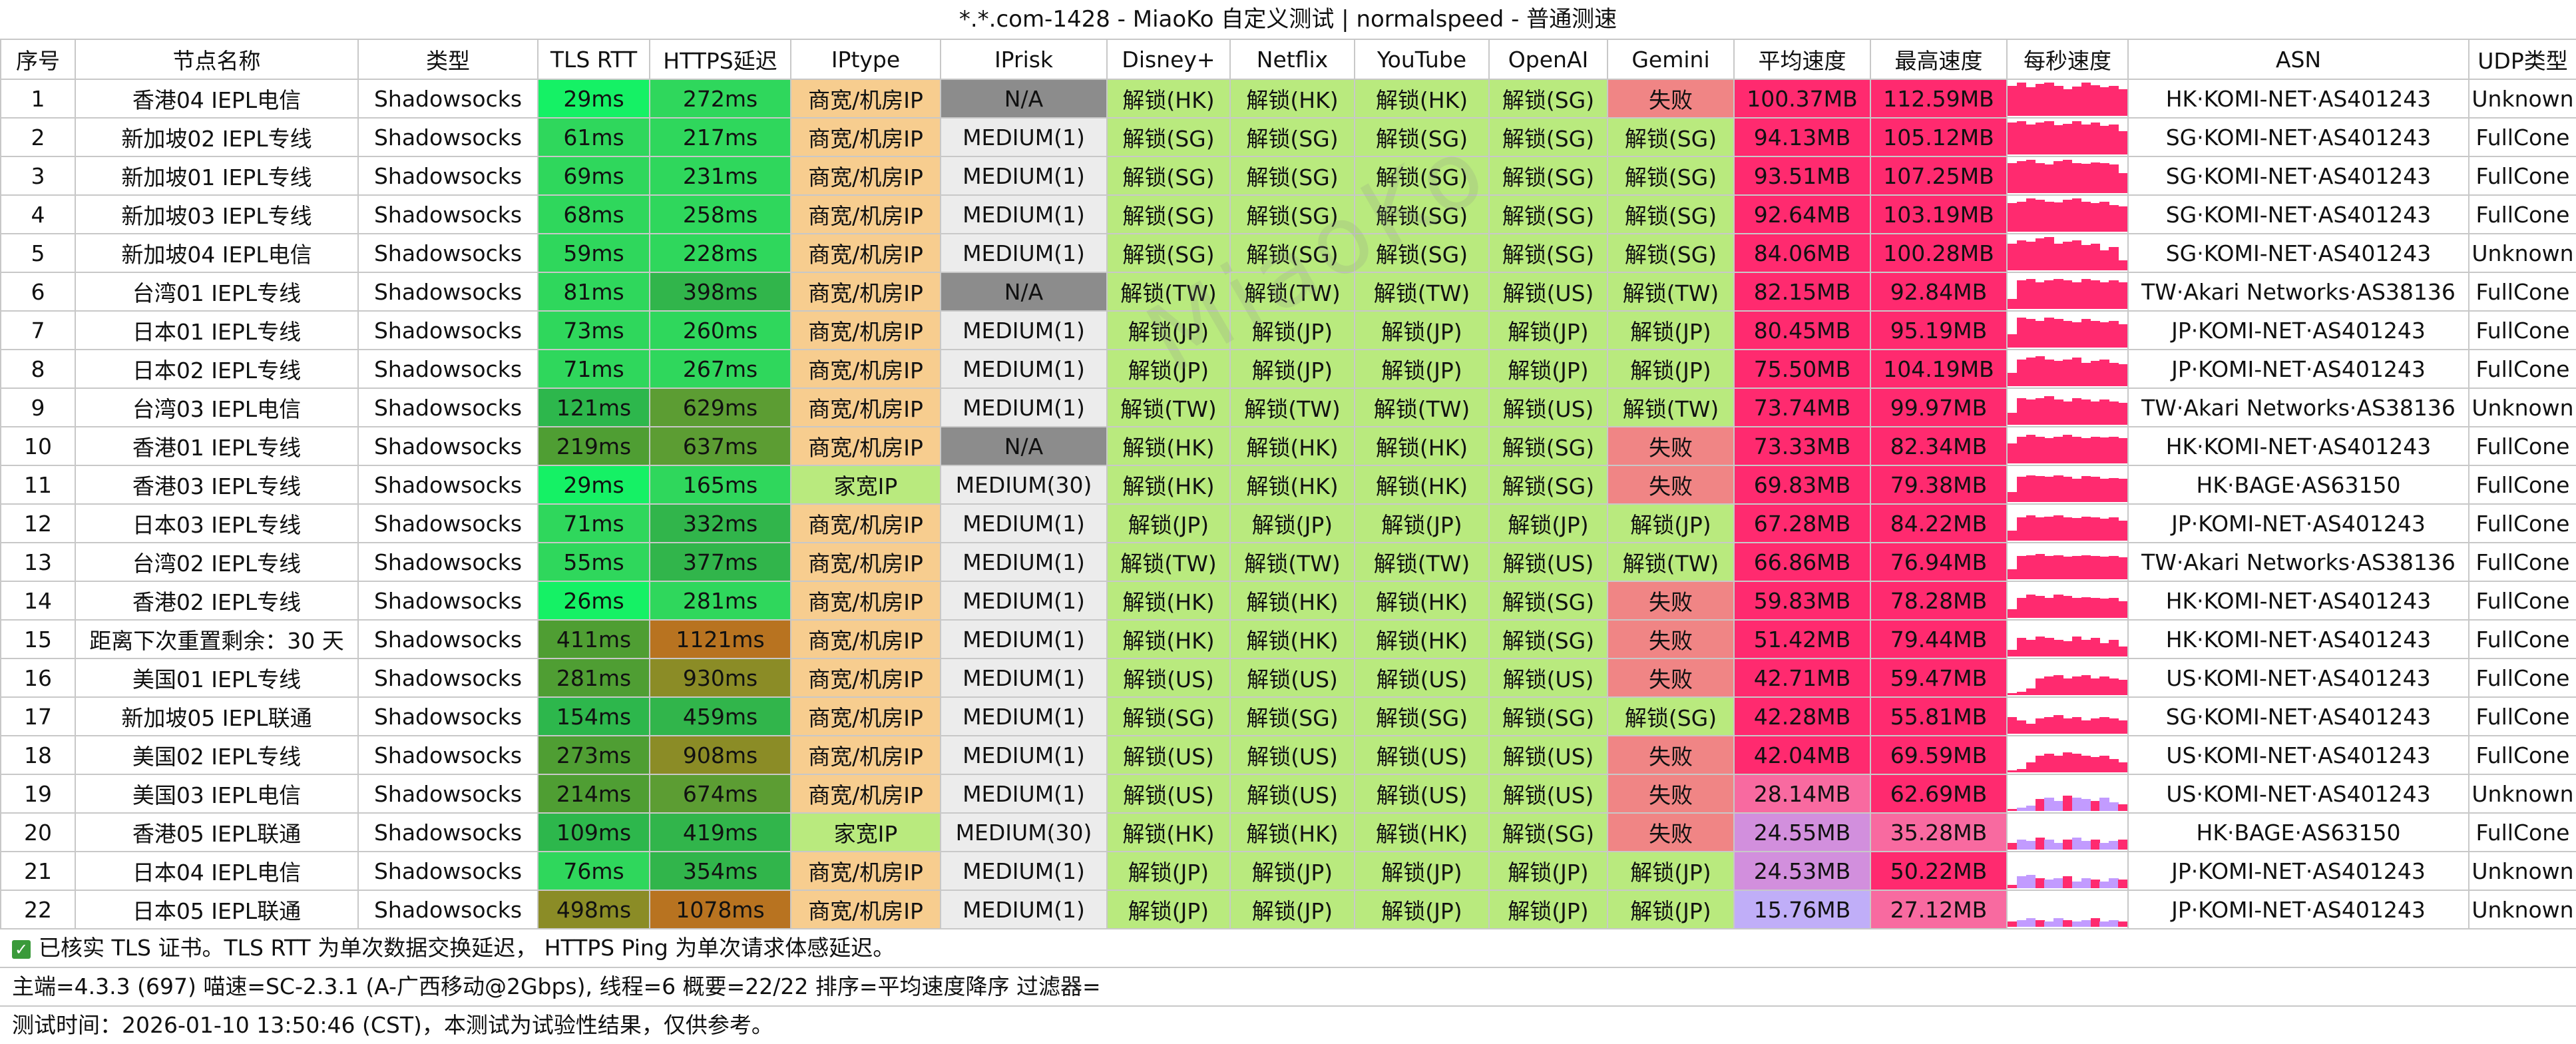 The image size is (2576, 1044). What do you see at coordinates (1024, 59) in the screenshot?
I see `column-header: IPrisk` at bounding box center [1024, 59].